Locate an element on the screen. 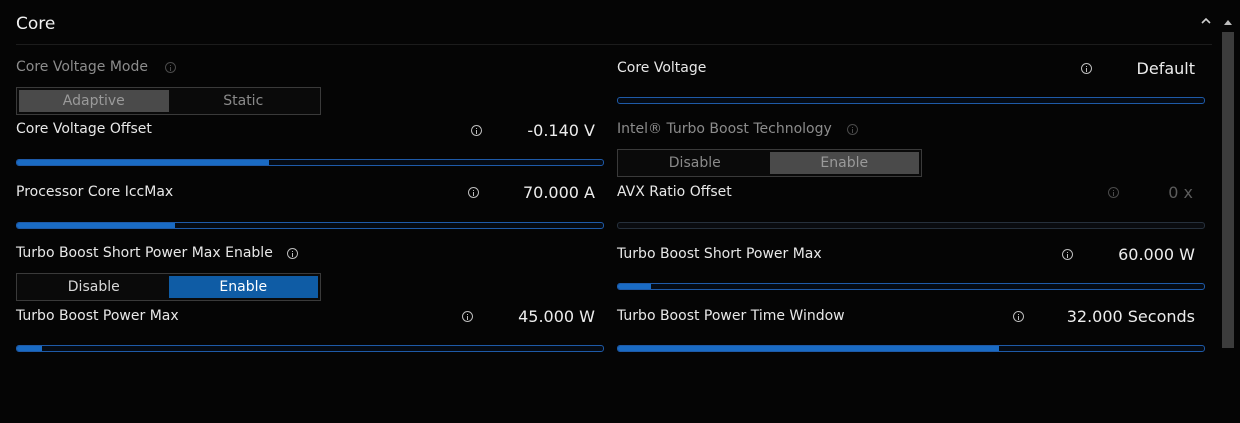  turbo-boost-technology-toggle: Disable Enable is located at coordinates (769, 163).